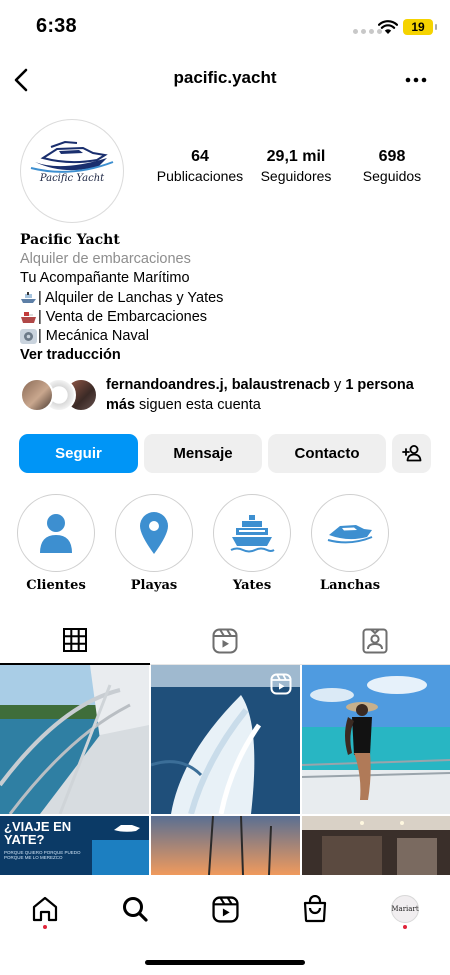  Describe the element at coordinates (59, 395) in the screenshot. I see `mutual-followers-avatars` at that location.